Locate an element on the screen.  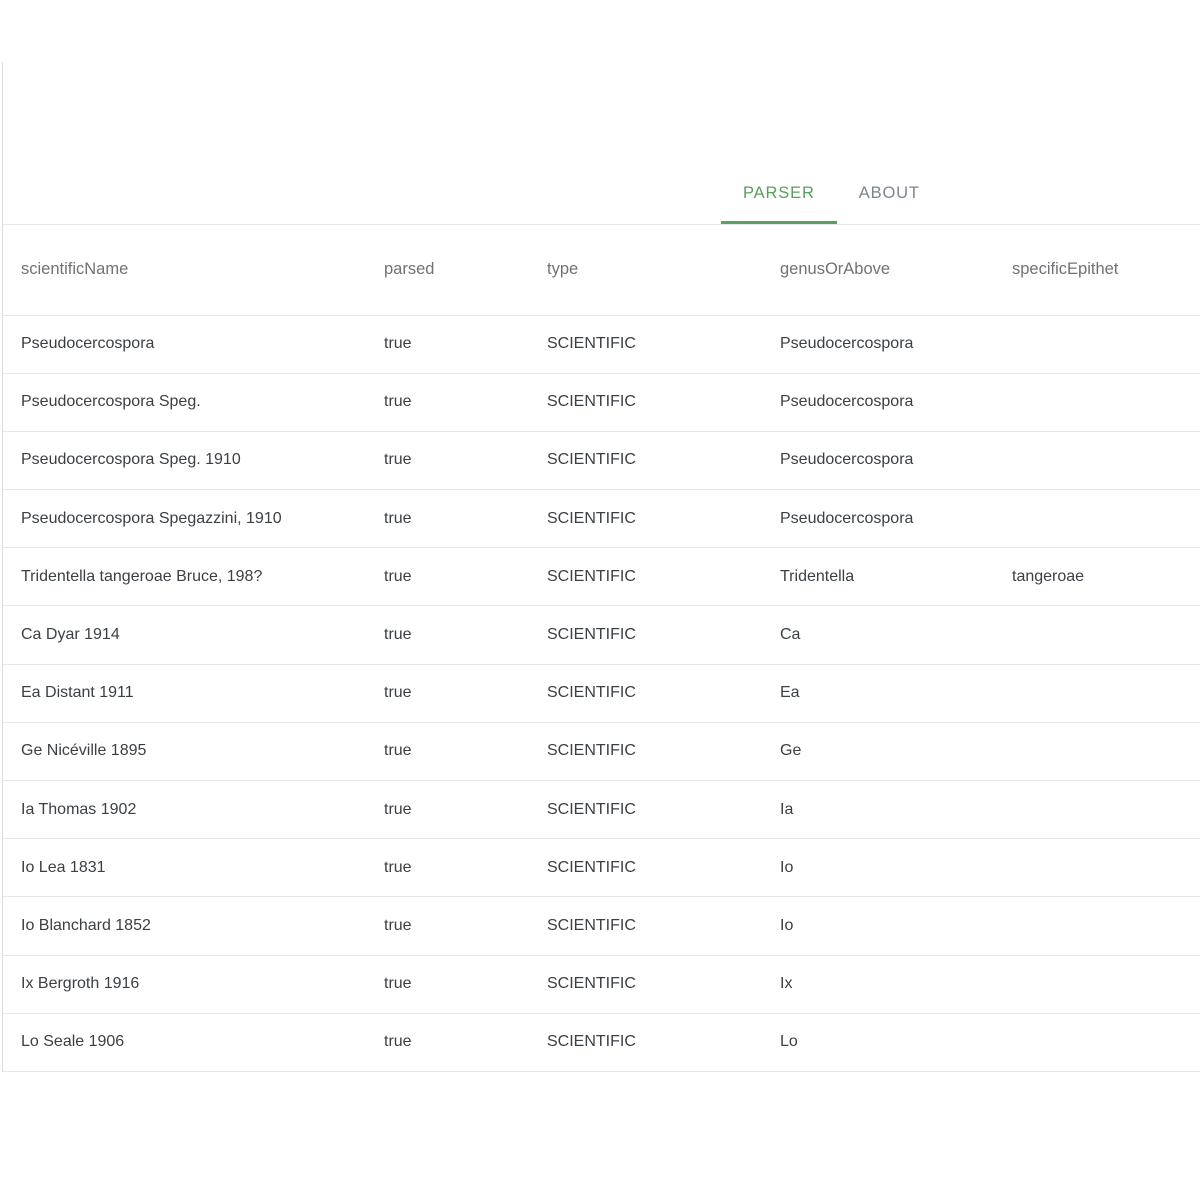
table-row: Io Blanchard 1852 true SCIENTIFIC Io is located at coordinates (601, 926).